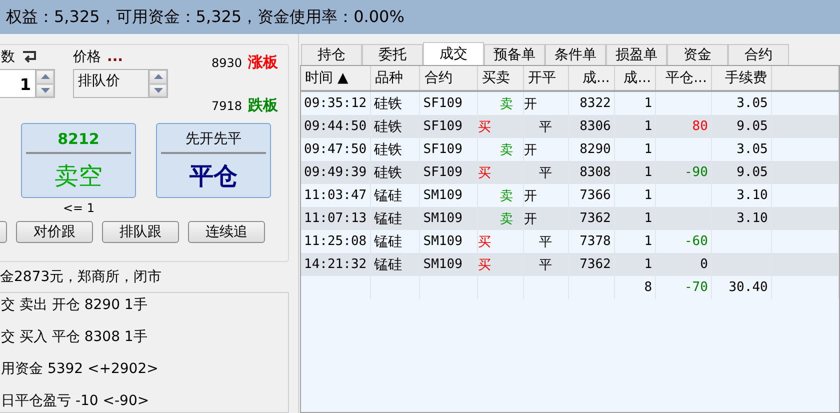 The height and width of the screenshot is (413, 840). I want to click on limit-up-price: 8930, so click(226, 63).